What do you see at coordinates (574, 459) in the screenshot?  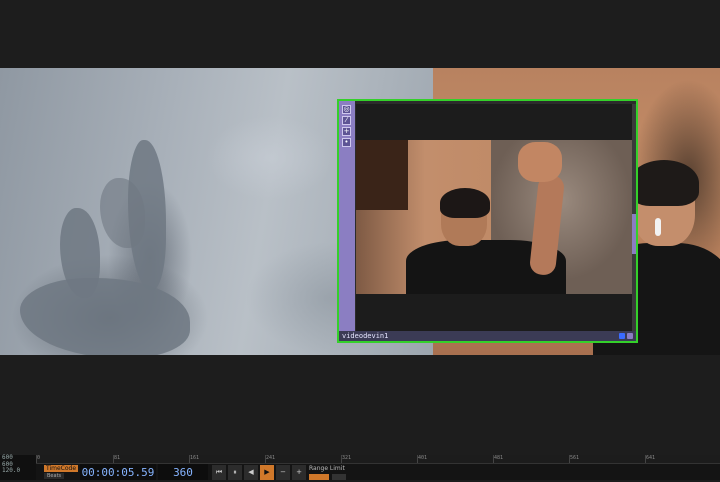 I see `ruler-tick: 561` at bounding box center [574, 459].